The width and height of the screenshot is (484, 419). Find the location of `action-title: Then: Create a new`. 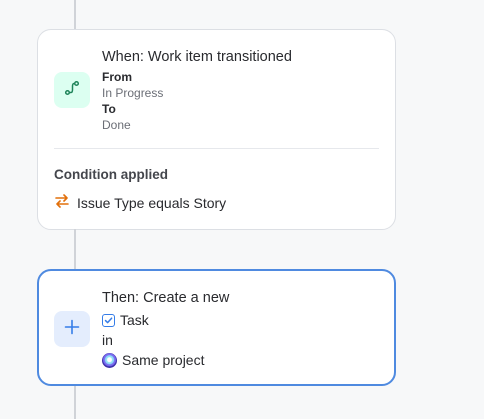

action-title: Then: Create a new is located at coordinates (166, 298).